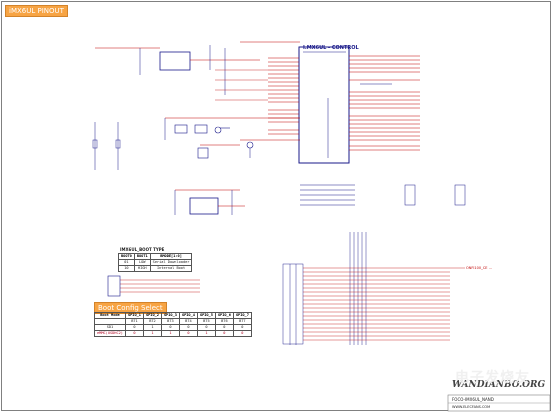 The height and width of the screenshot is (414, 554). What do you see at coordinates (142, 249) in the screenshot?
I see `boot-type-title: IMX6UL_BOOT TYPE` at bounding box center [142, 249].